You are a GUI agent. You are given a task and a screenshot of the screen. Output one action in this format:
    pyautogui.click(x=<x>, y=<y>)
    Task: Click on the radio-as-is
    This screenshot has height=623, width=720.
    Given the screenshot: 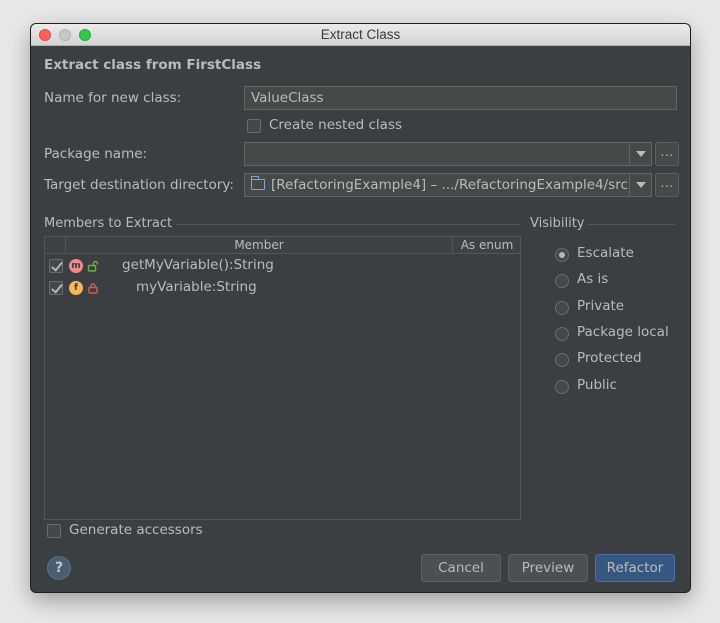 What is the action you would take?
    pyautogui.click(x=562, y=281)
    